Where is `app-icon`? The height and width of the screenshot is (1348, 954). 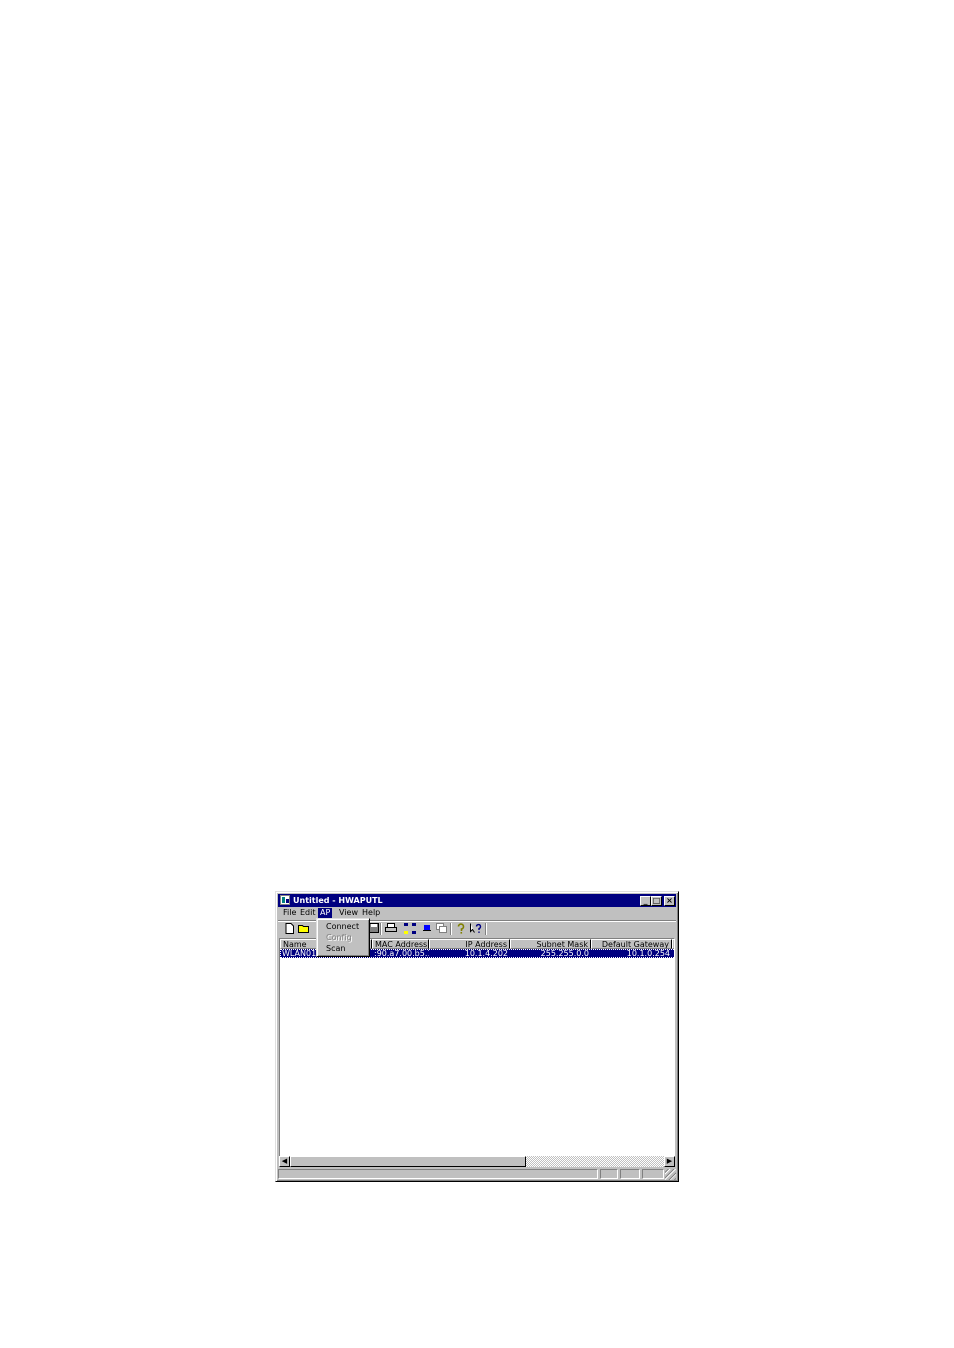
app-icon is located at coordinates (285, 900).